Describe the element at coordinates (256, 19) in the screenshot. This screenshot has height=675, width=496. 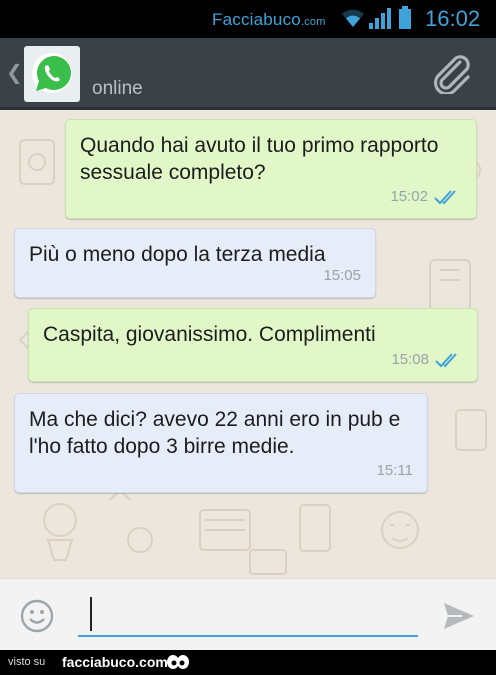
I see `brand-main: Facciabuco` at that location.